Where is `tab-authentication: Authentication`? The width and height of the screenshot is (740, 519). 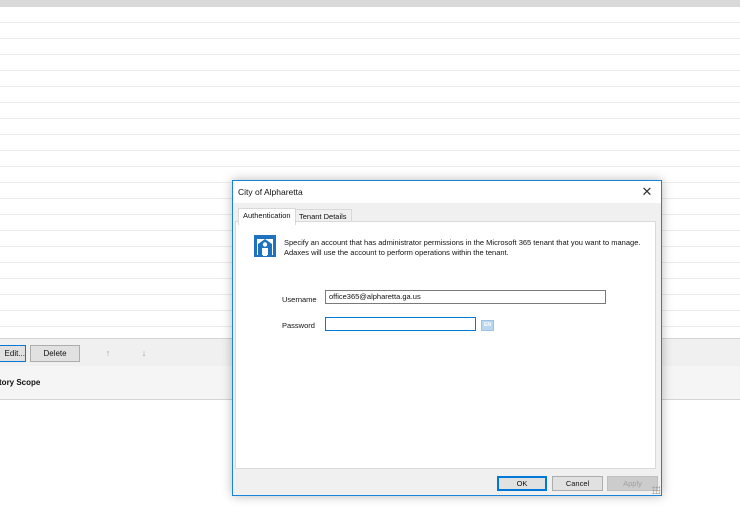
tab-authentication: Authentication is located at coordinates (267, 216).